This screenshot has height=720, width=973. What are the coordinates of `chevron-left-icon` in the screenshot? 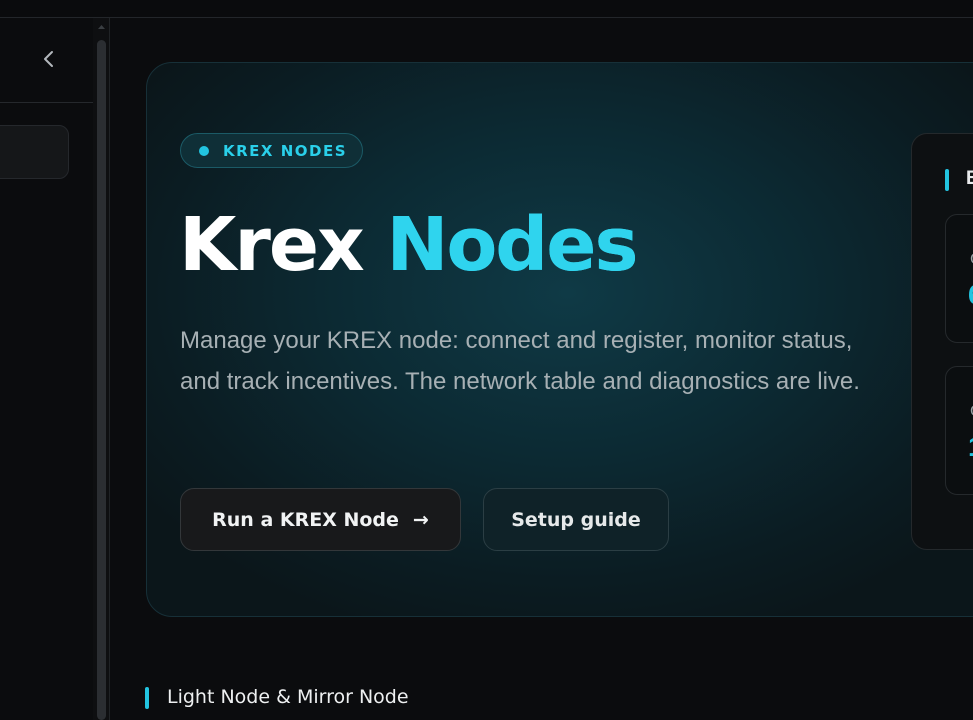 It's located at (48, 59).